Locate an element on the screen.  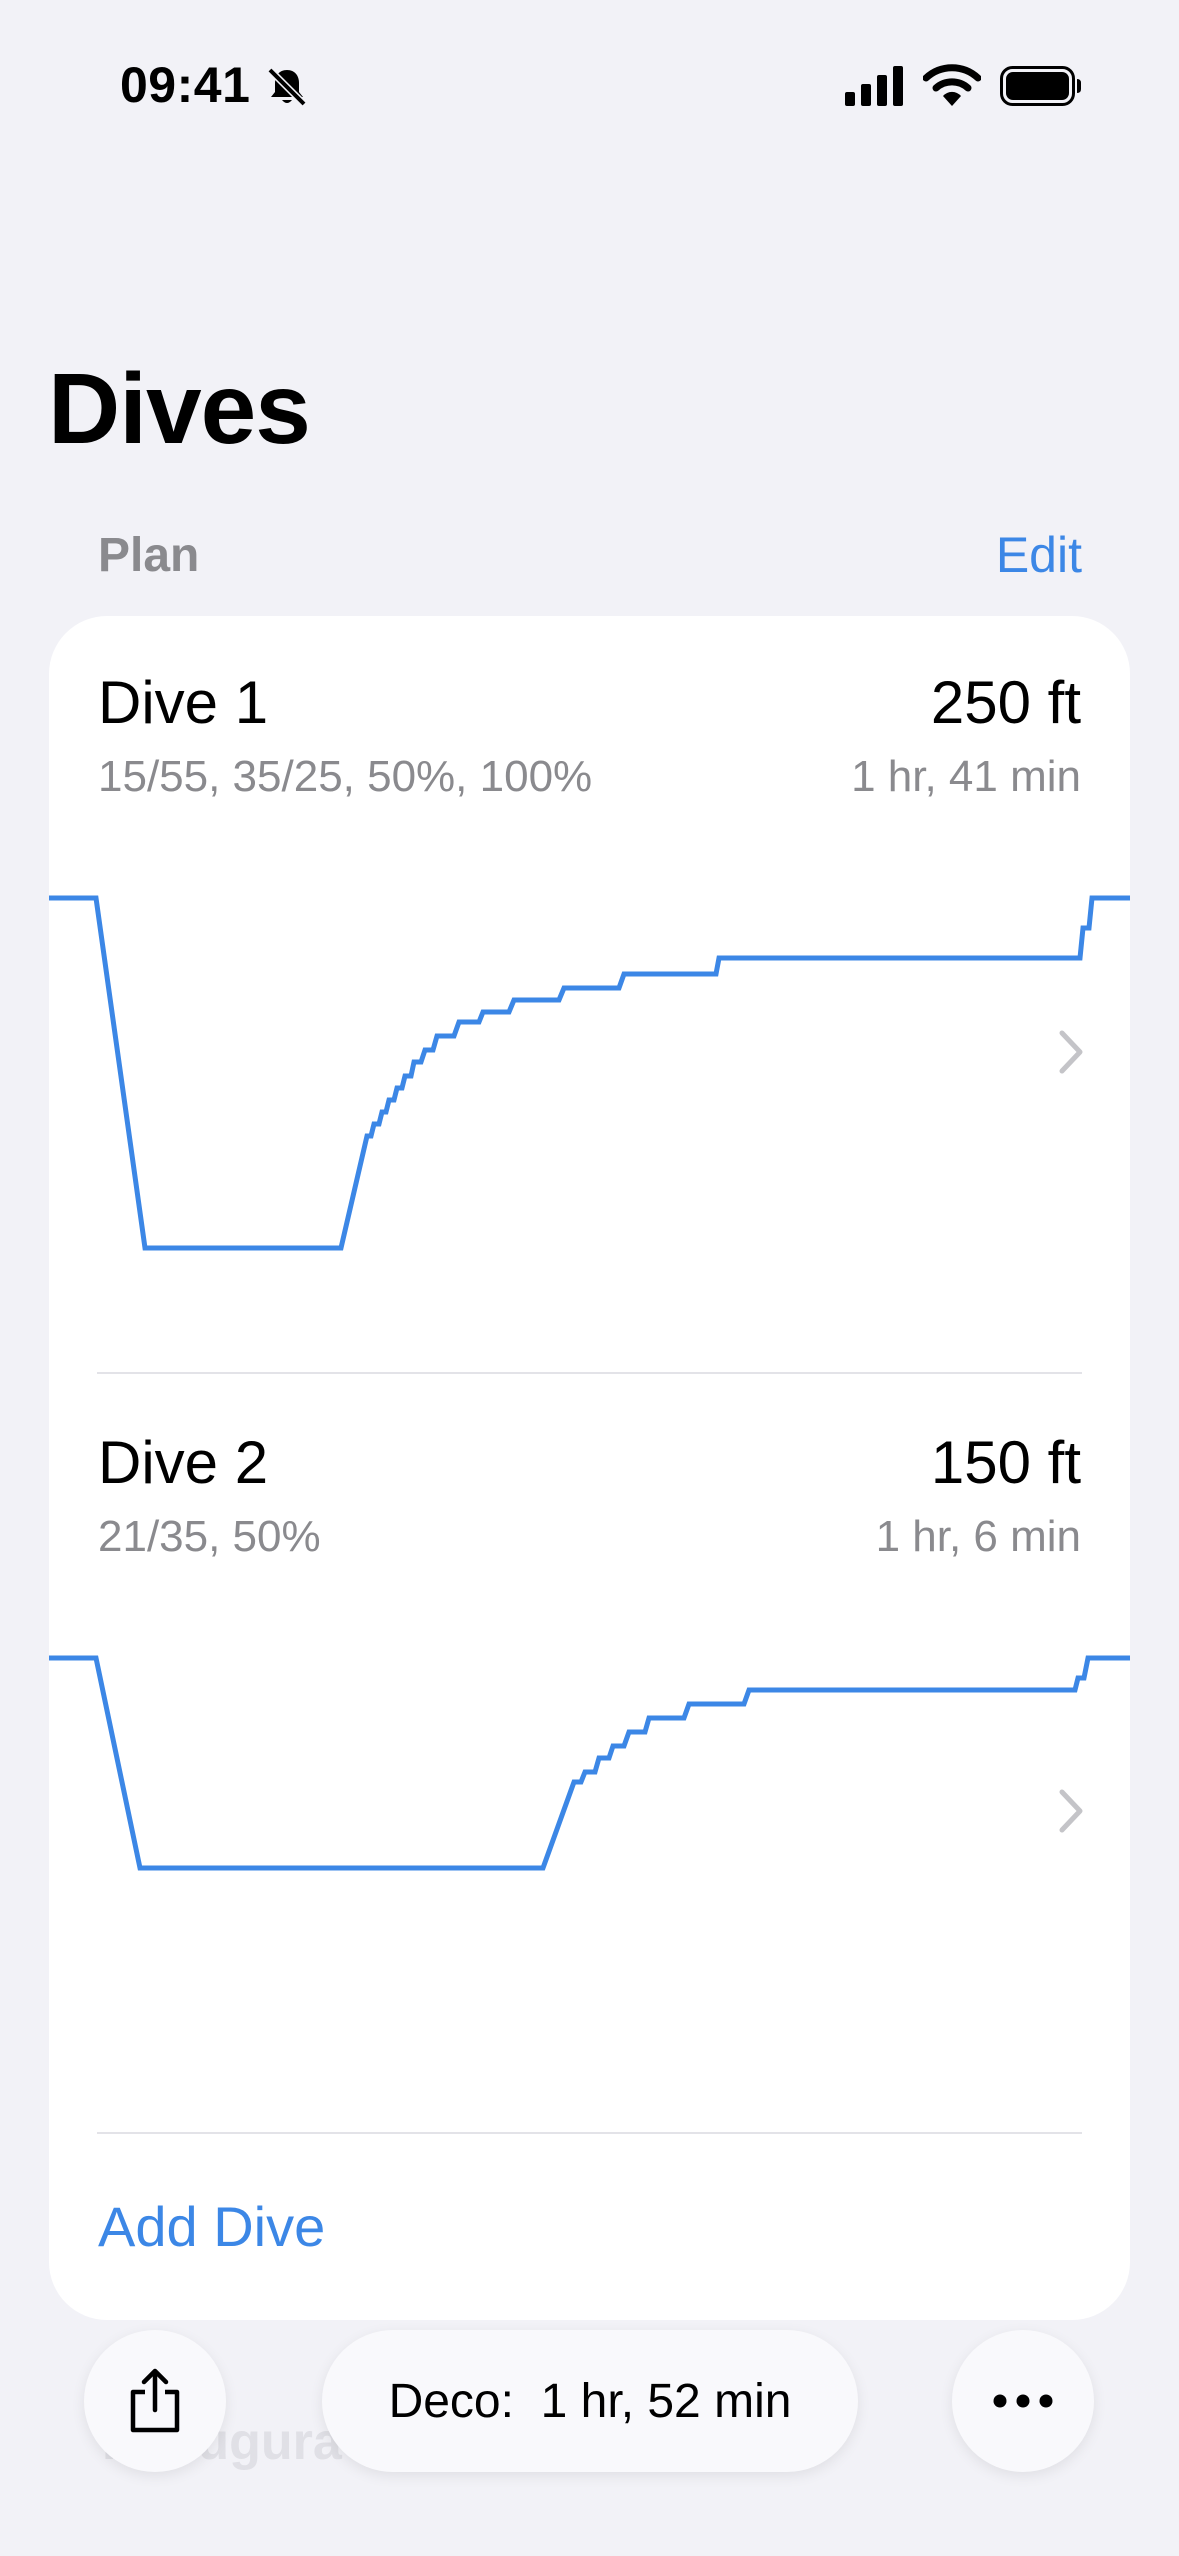
deco-summary: Deco: 1 hr, 52 min is located at coordinates (590, 2401).